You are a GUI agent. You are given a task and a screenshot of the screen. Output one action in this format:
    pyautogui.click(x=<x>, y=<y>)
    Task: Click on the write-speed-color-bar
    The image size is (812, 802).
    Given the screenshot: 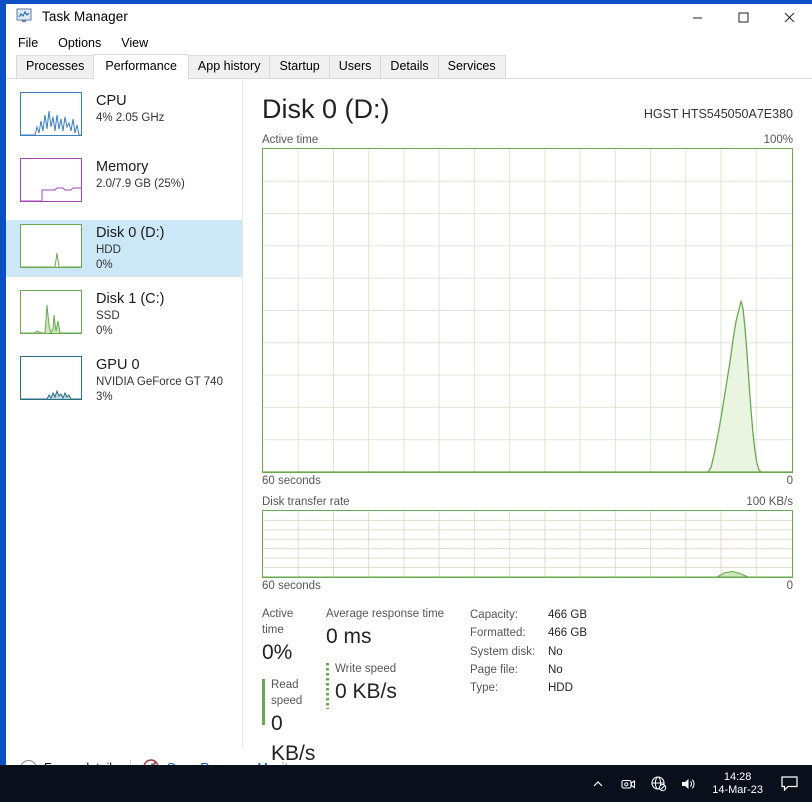 What is the action you would take?
    pyautogui.click(x=327, y=686)
    